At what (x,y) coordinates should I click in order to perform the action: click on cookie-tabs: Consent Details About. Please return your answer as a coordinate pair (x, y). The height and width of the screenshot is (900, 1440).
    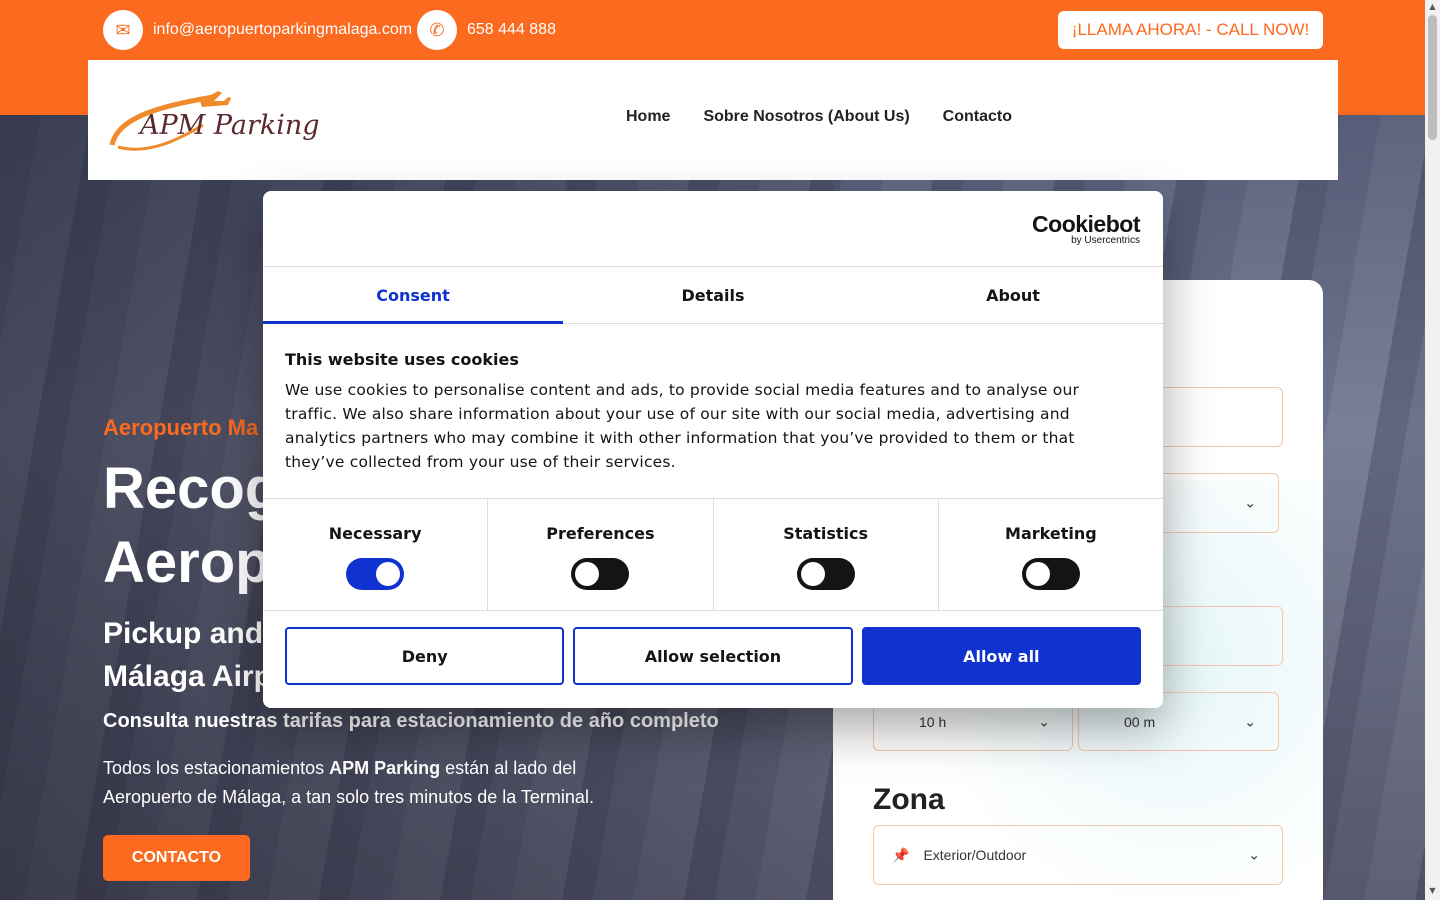
    Looking at the image, I should click on (713, 295).